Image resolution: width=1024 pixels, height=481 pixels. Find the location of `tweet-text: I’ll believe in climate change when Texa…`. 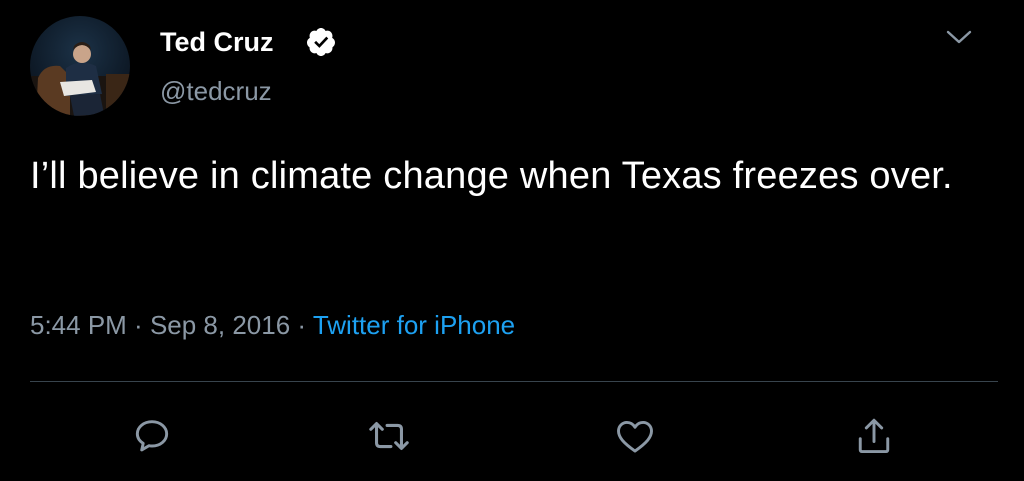

tweet-text: I’ll believe in climate change when Texa… is located at coordinates (491, 176).